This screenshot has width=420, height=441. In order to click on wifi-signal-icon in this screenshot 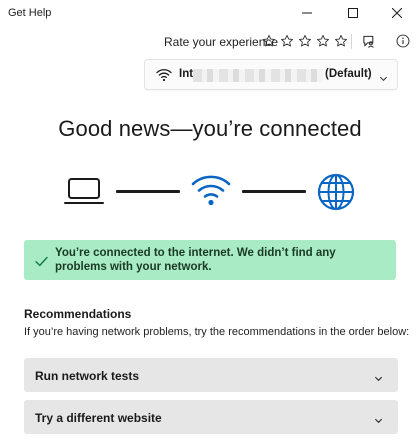, I will do `click(211, 192)`.